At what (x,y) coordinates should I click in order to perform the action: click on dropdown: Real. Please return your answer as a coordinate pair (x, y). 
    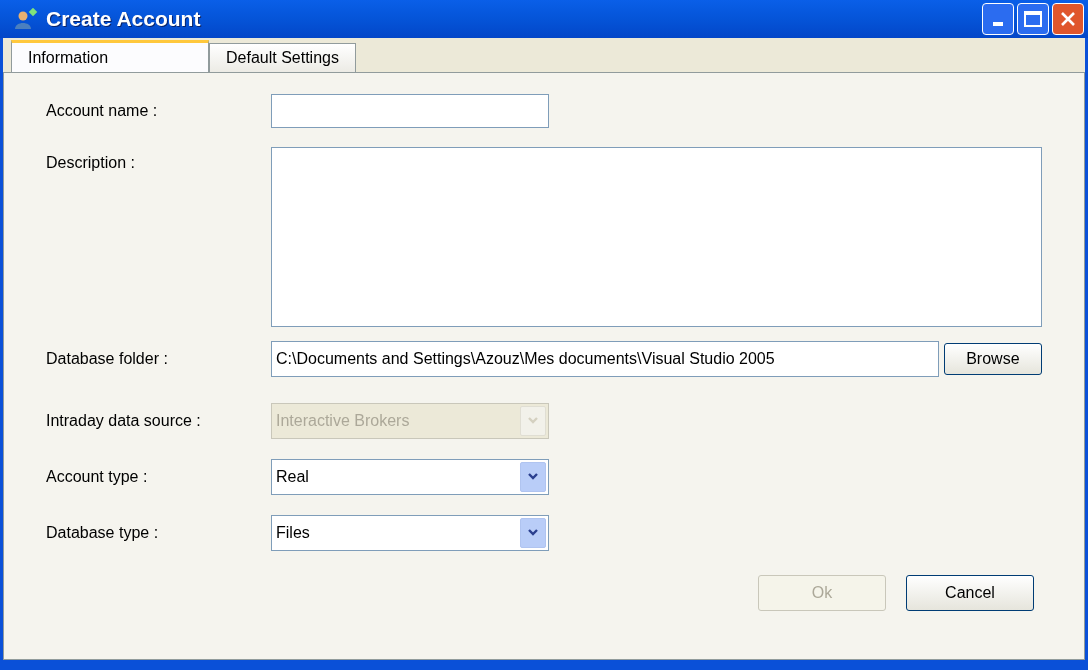
    Looking at the image, I should click on (410, 477).